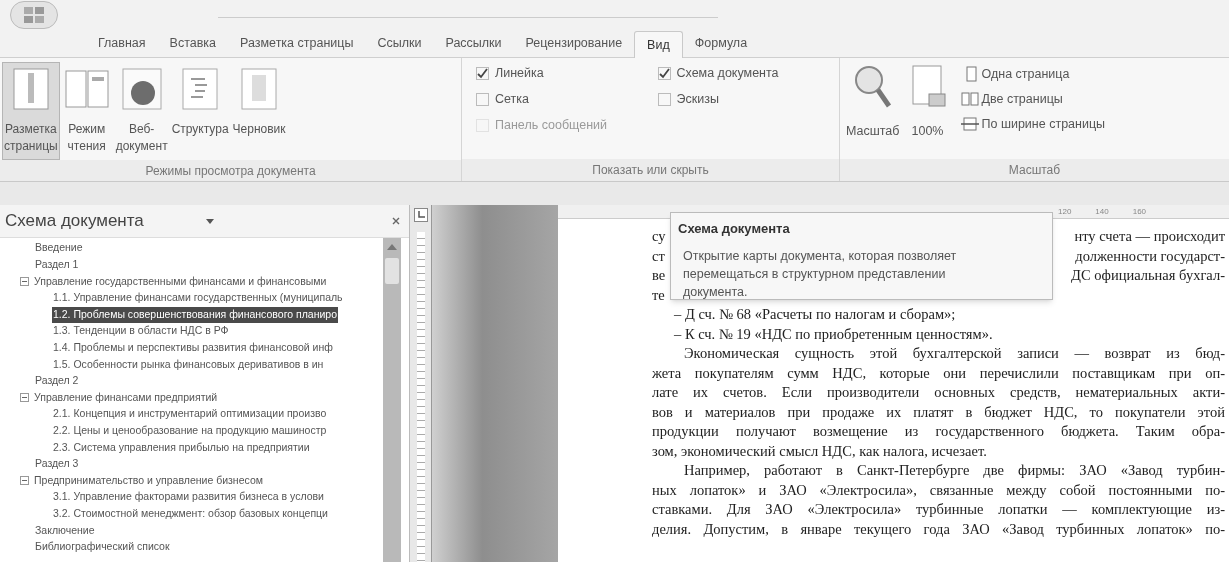  I want to click on document-line: лате их счетов. Если производители основных средств, нематериальных акти-, so click(938, 392).